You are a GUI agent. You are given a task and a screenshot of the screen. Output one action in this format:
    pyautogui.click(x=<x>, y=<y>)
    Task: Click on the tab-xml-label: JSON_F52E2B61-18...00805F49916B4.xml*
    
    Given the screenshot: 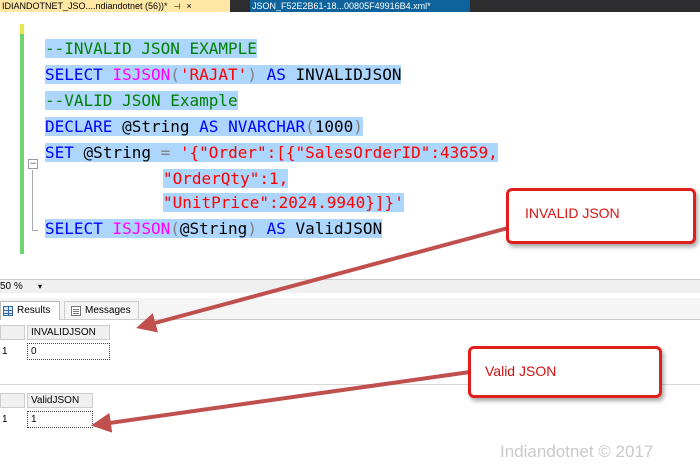 What is the action you would take?
    pyautogui.click(x=341, y=6)
    